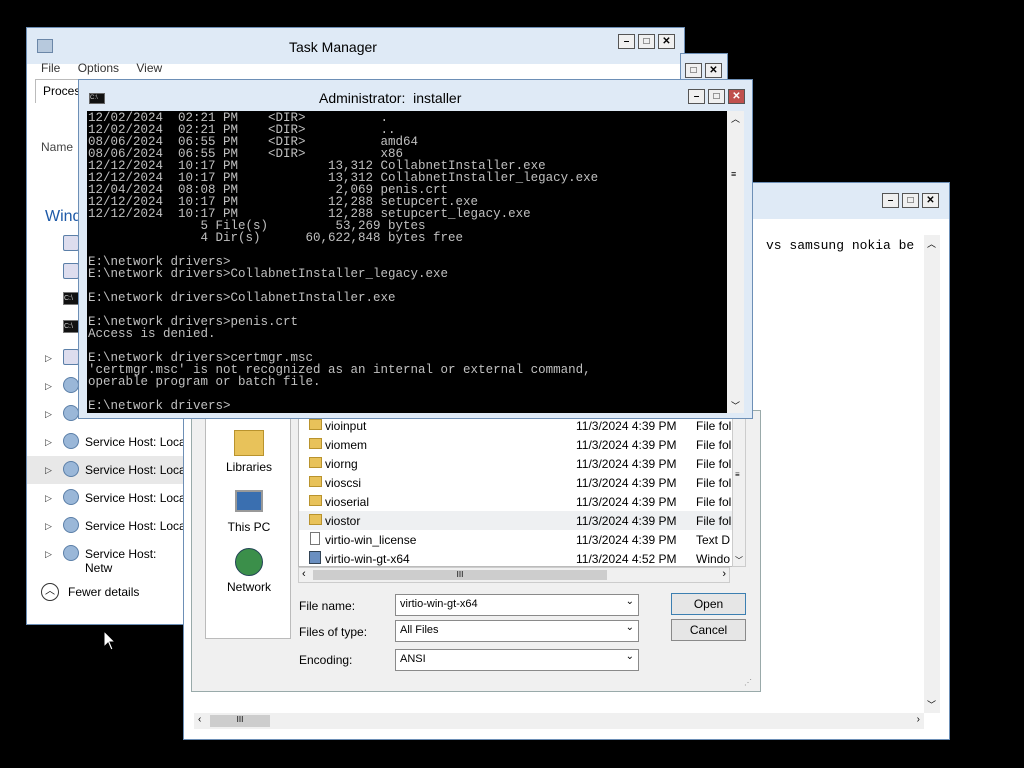 This screenshot has height=768, width=1024. What do you see at coordinates (626, 559) in the screenshot?
I see `file-date: 11/3/2024 4:52 PM` at bounding box center [626, 559].